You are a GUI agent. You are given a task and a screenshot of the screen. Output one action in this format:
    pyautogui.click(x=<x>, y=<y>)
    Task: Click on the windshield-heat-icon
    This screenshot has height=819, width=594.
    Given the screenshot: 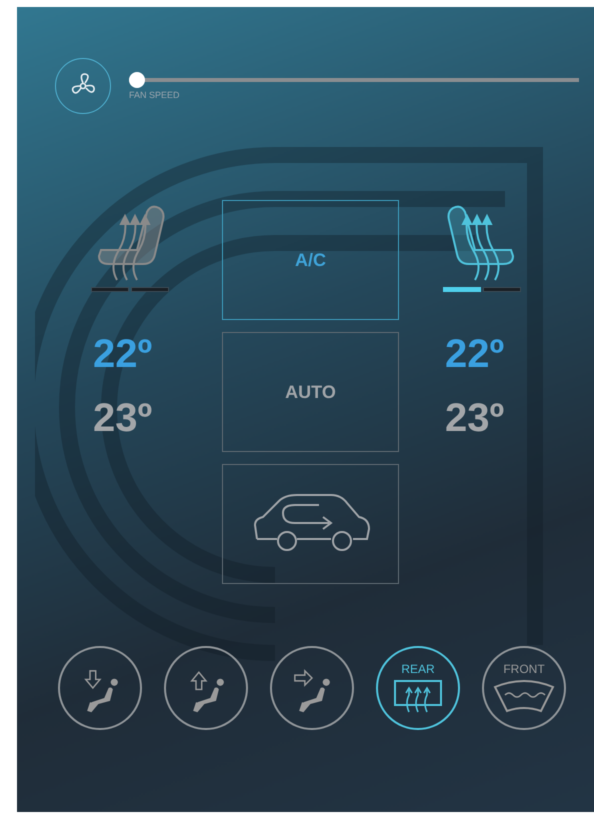 What is the action you would take?
    pyautogui.click(x=524, y=696)
    